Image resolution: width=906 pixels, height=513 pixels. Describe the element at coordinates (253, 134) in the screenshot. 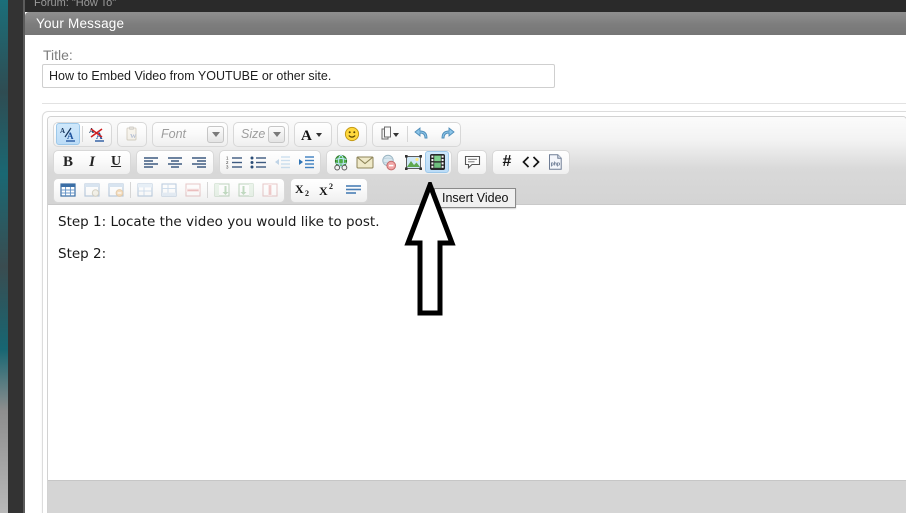

I see `font-size-value: Size` at that location.